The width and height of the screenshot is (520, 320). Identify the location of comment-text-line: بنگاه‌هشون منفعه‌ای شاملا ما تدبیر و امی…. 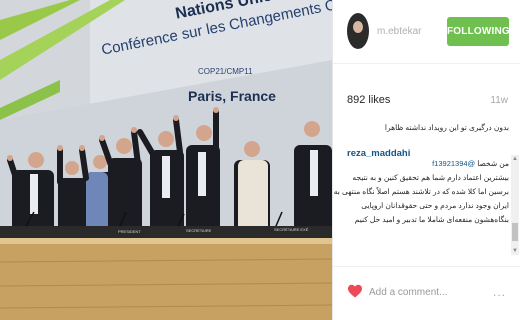
(431, 219).